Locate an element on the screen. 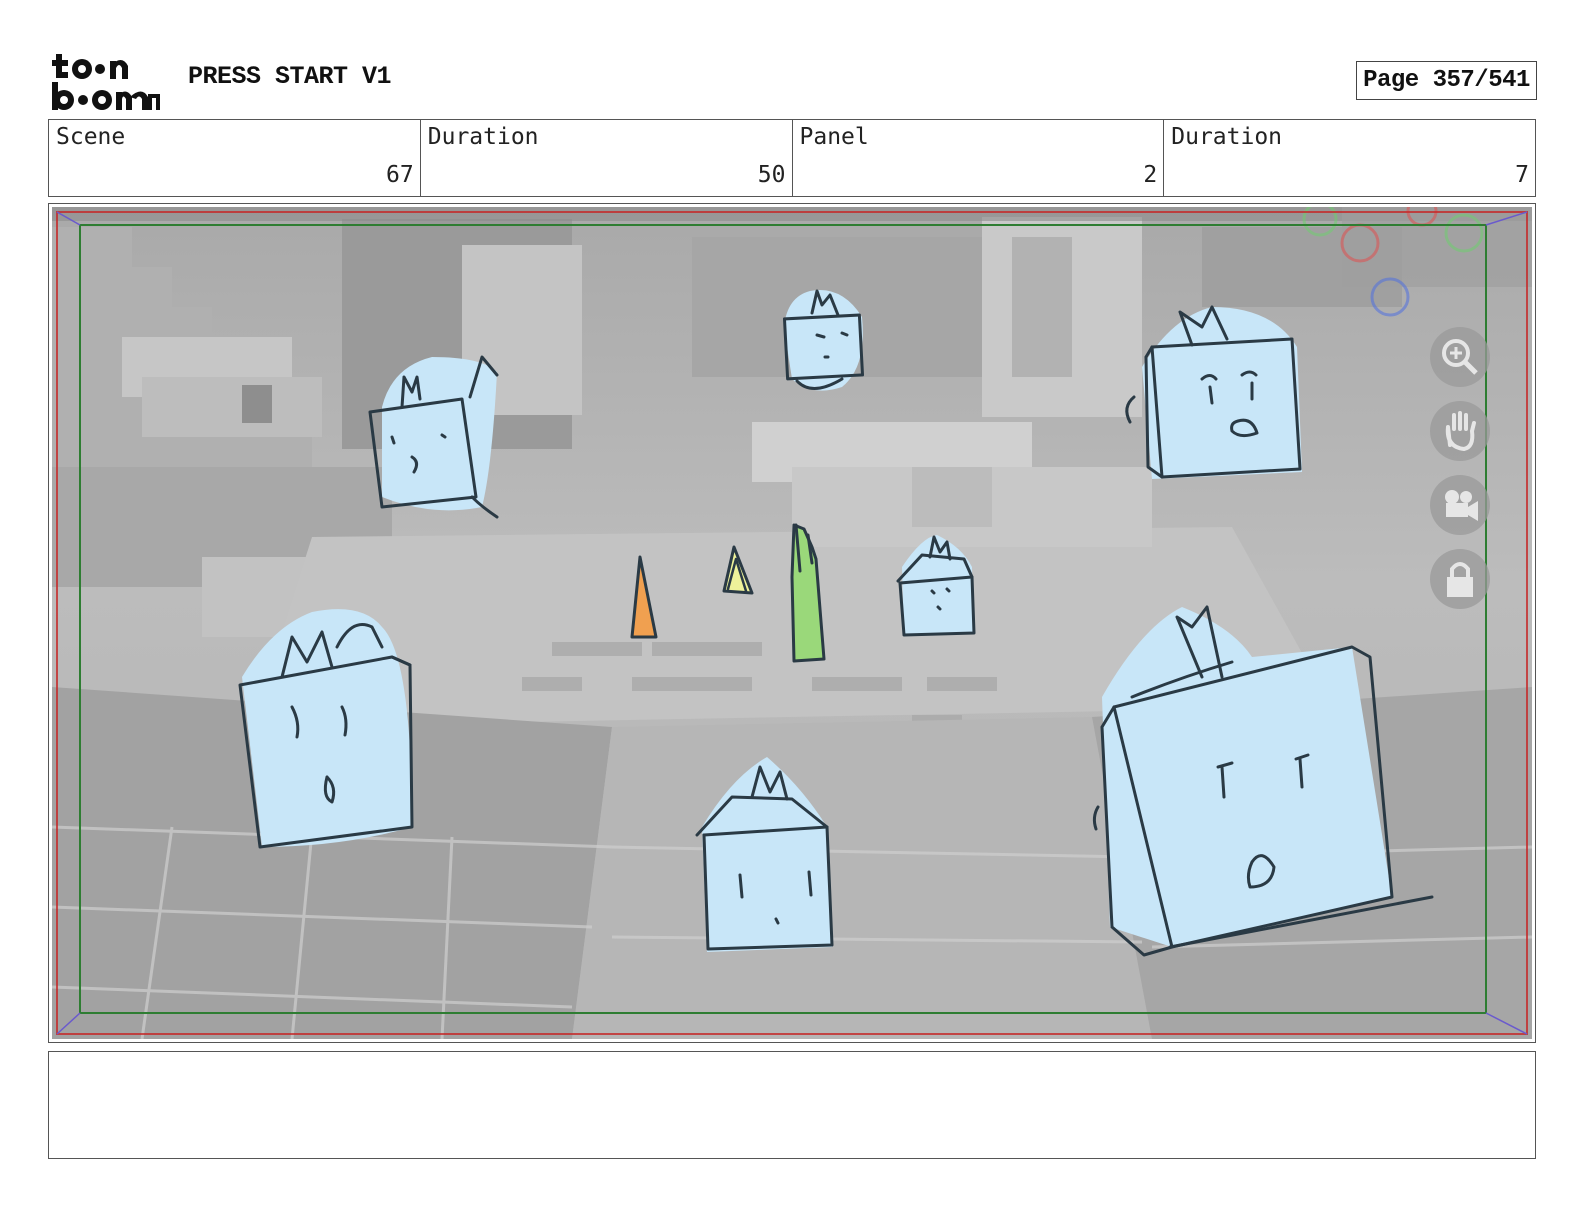  lock-icon is located at coordinates (1460, 579).